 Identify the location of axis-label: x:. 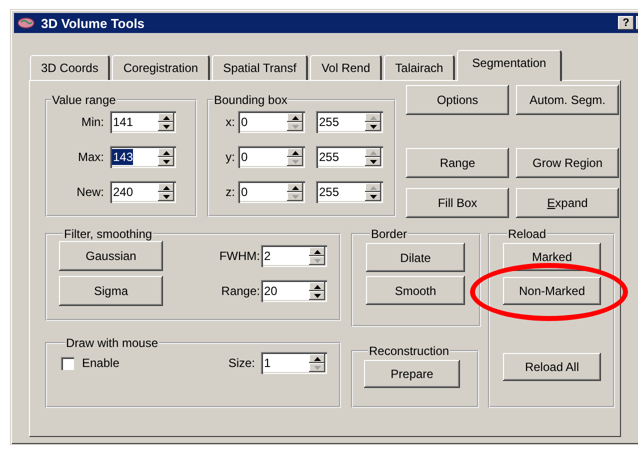
(230, 122).